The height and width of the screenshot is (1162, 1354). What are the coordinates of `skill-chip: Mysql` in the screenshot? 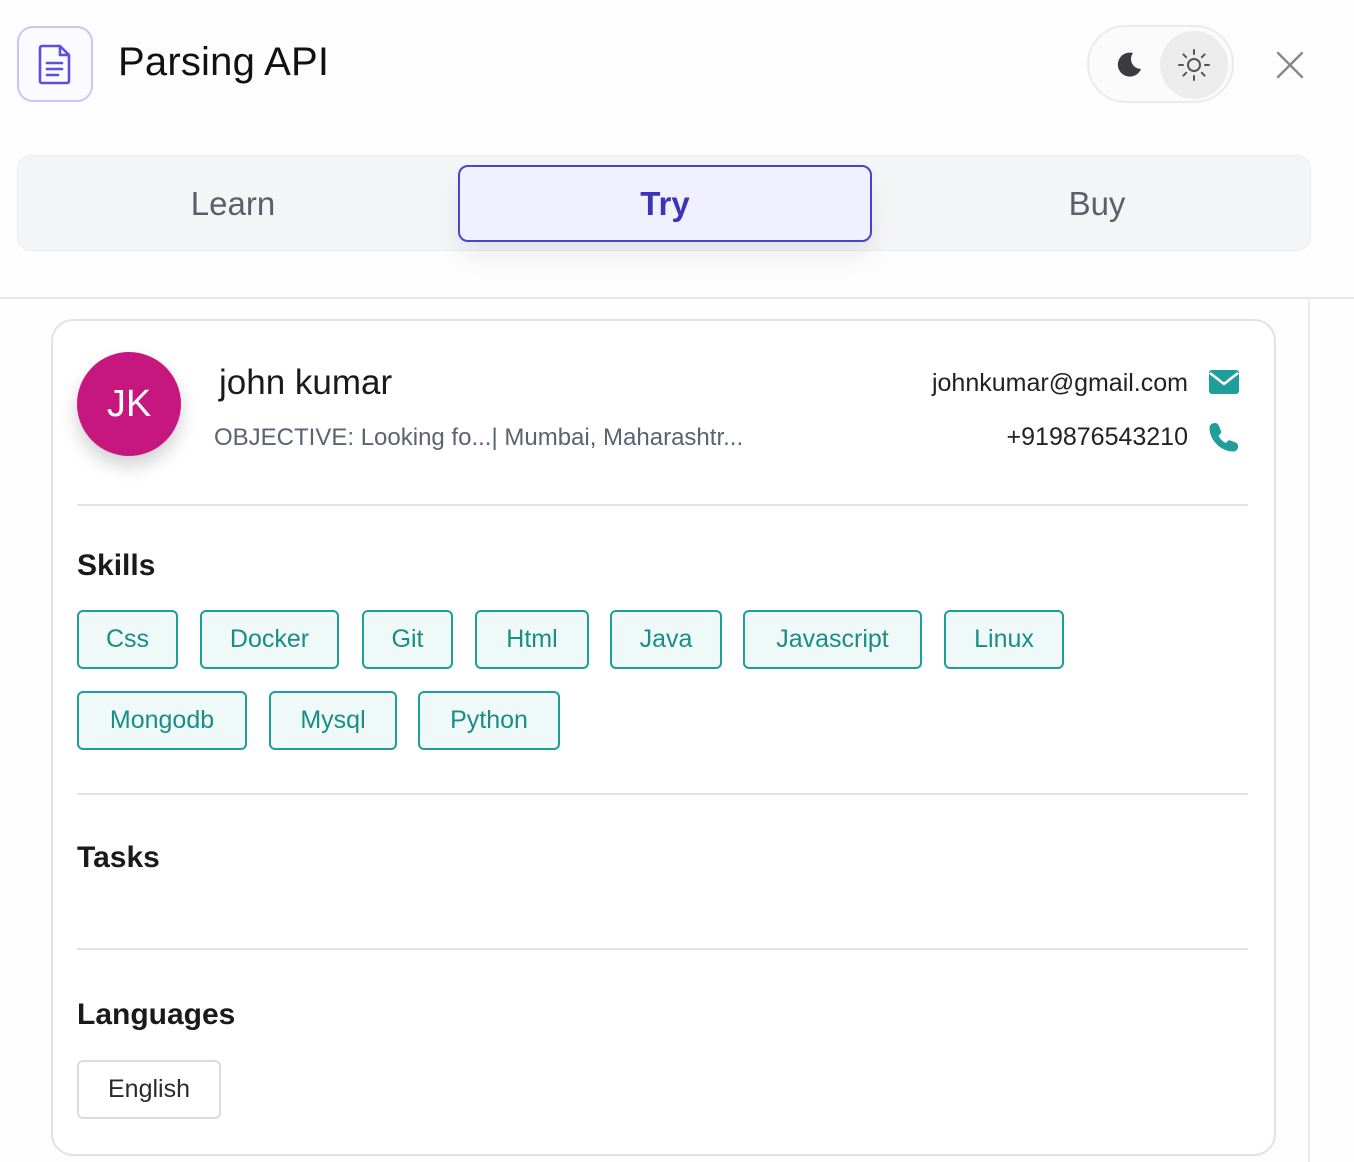 It's located at (333, 720).